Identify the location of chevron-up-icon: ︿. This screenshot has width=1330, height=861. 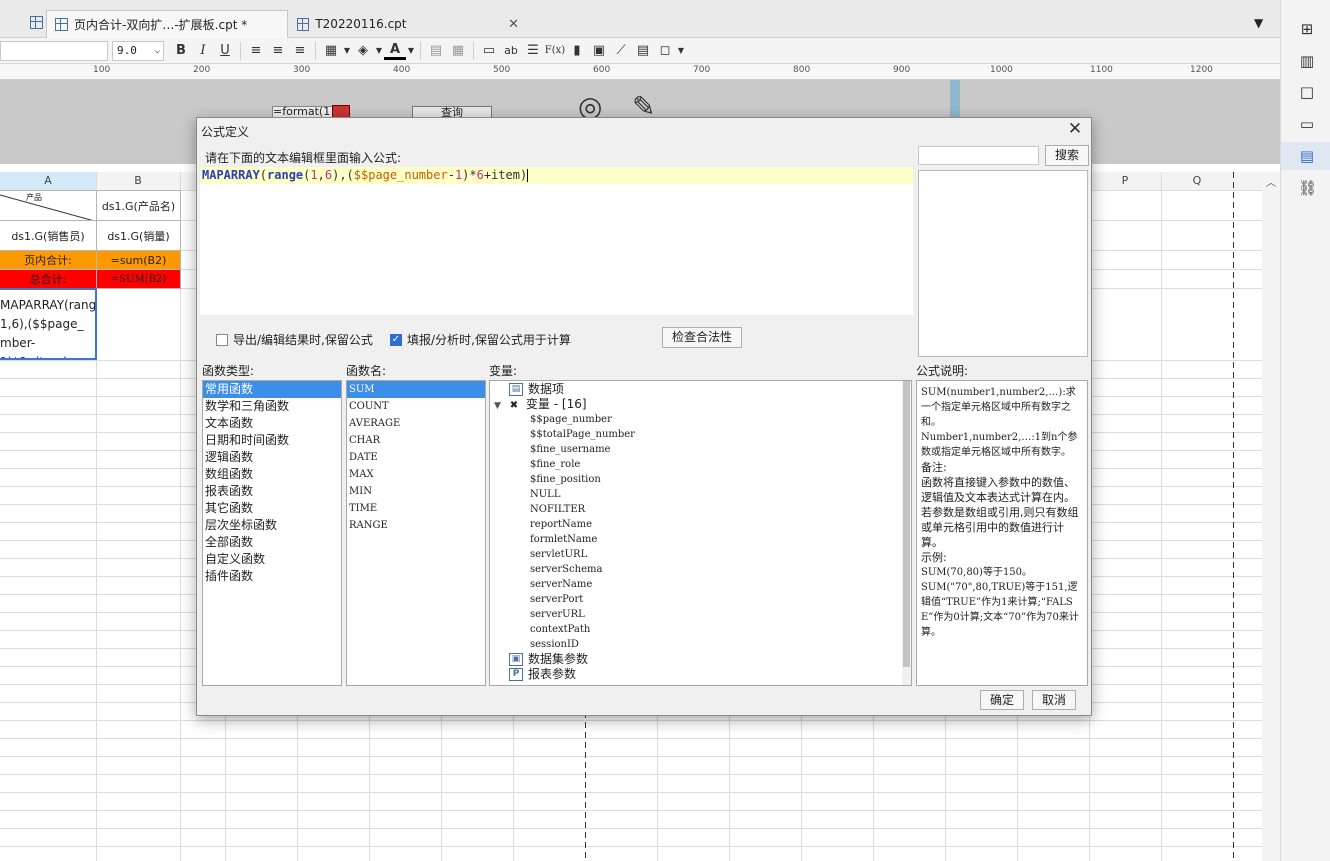
(1271, 181).